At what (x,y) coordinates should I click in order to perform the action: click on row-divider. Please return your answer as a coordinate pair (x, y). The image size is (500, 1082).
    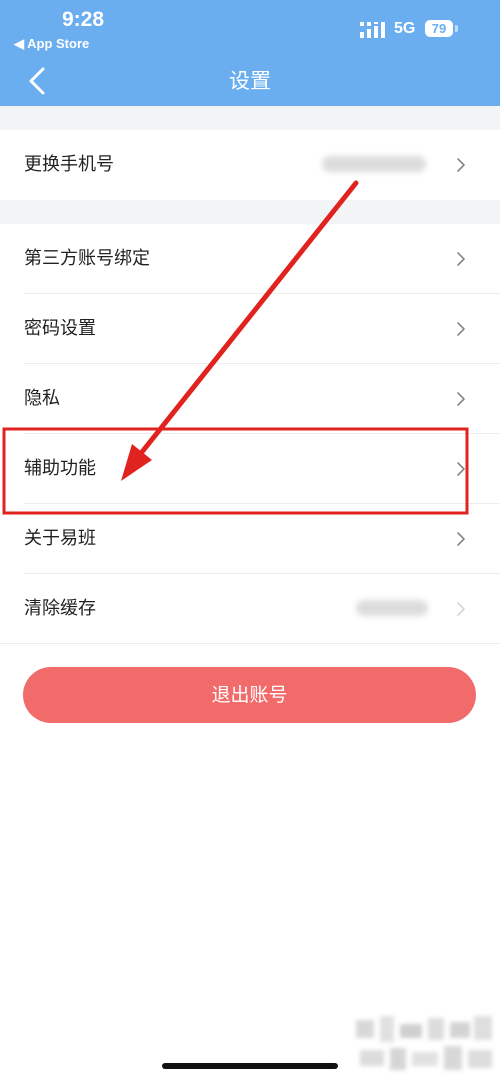
    Looking at the image, I should click on (250, 643).